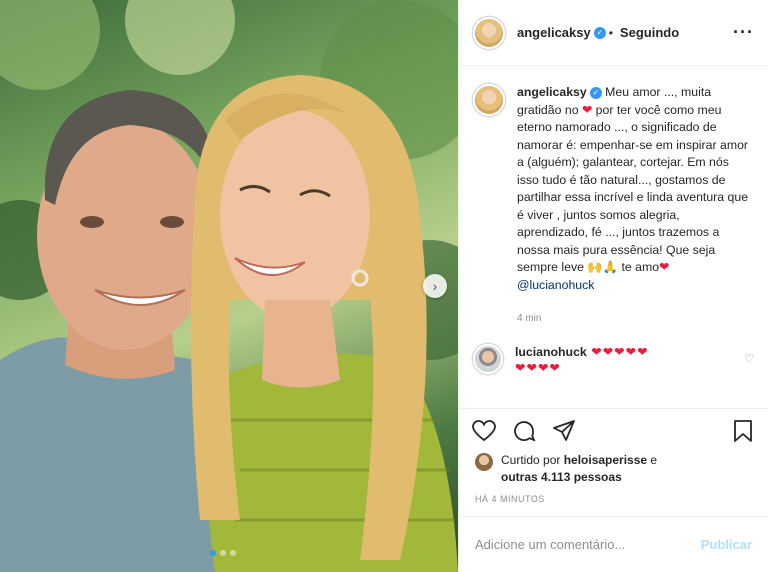 This screenshot has width=768, height=572. Describe the element at coordinates (551, 352) in the screenshot. I see `reply-username: lucianohuck` at that location.